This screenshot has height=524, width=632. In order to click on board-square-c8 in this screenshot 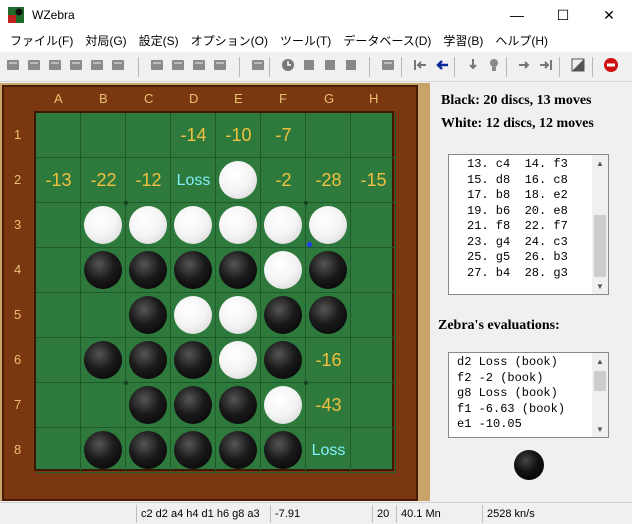, I will do `click(148, 450)`.